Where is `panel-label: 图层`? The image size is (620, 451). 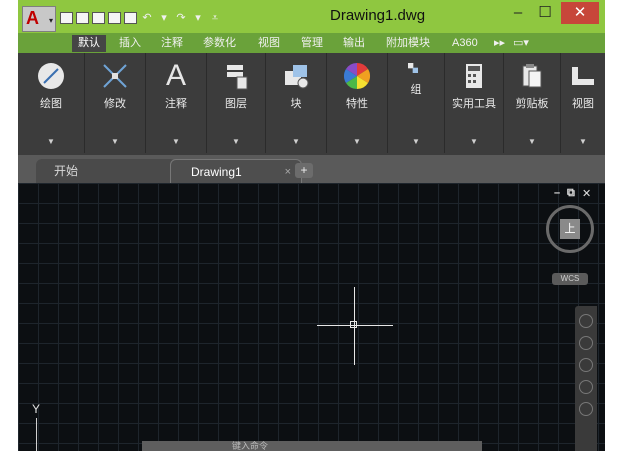
panel-label: 图层 is located at coordinates (236, 104).